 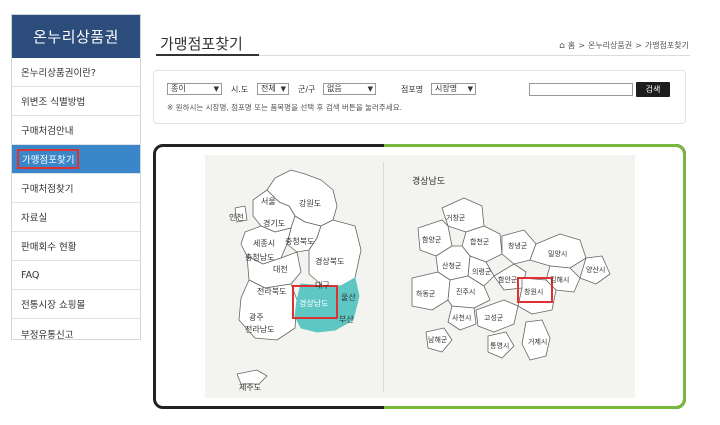 What do you see at coordinates (581, 89) in the screenshot?
I see `search-input` at bounding box center [581, 89].